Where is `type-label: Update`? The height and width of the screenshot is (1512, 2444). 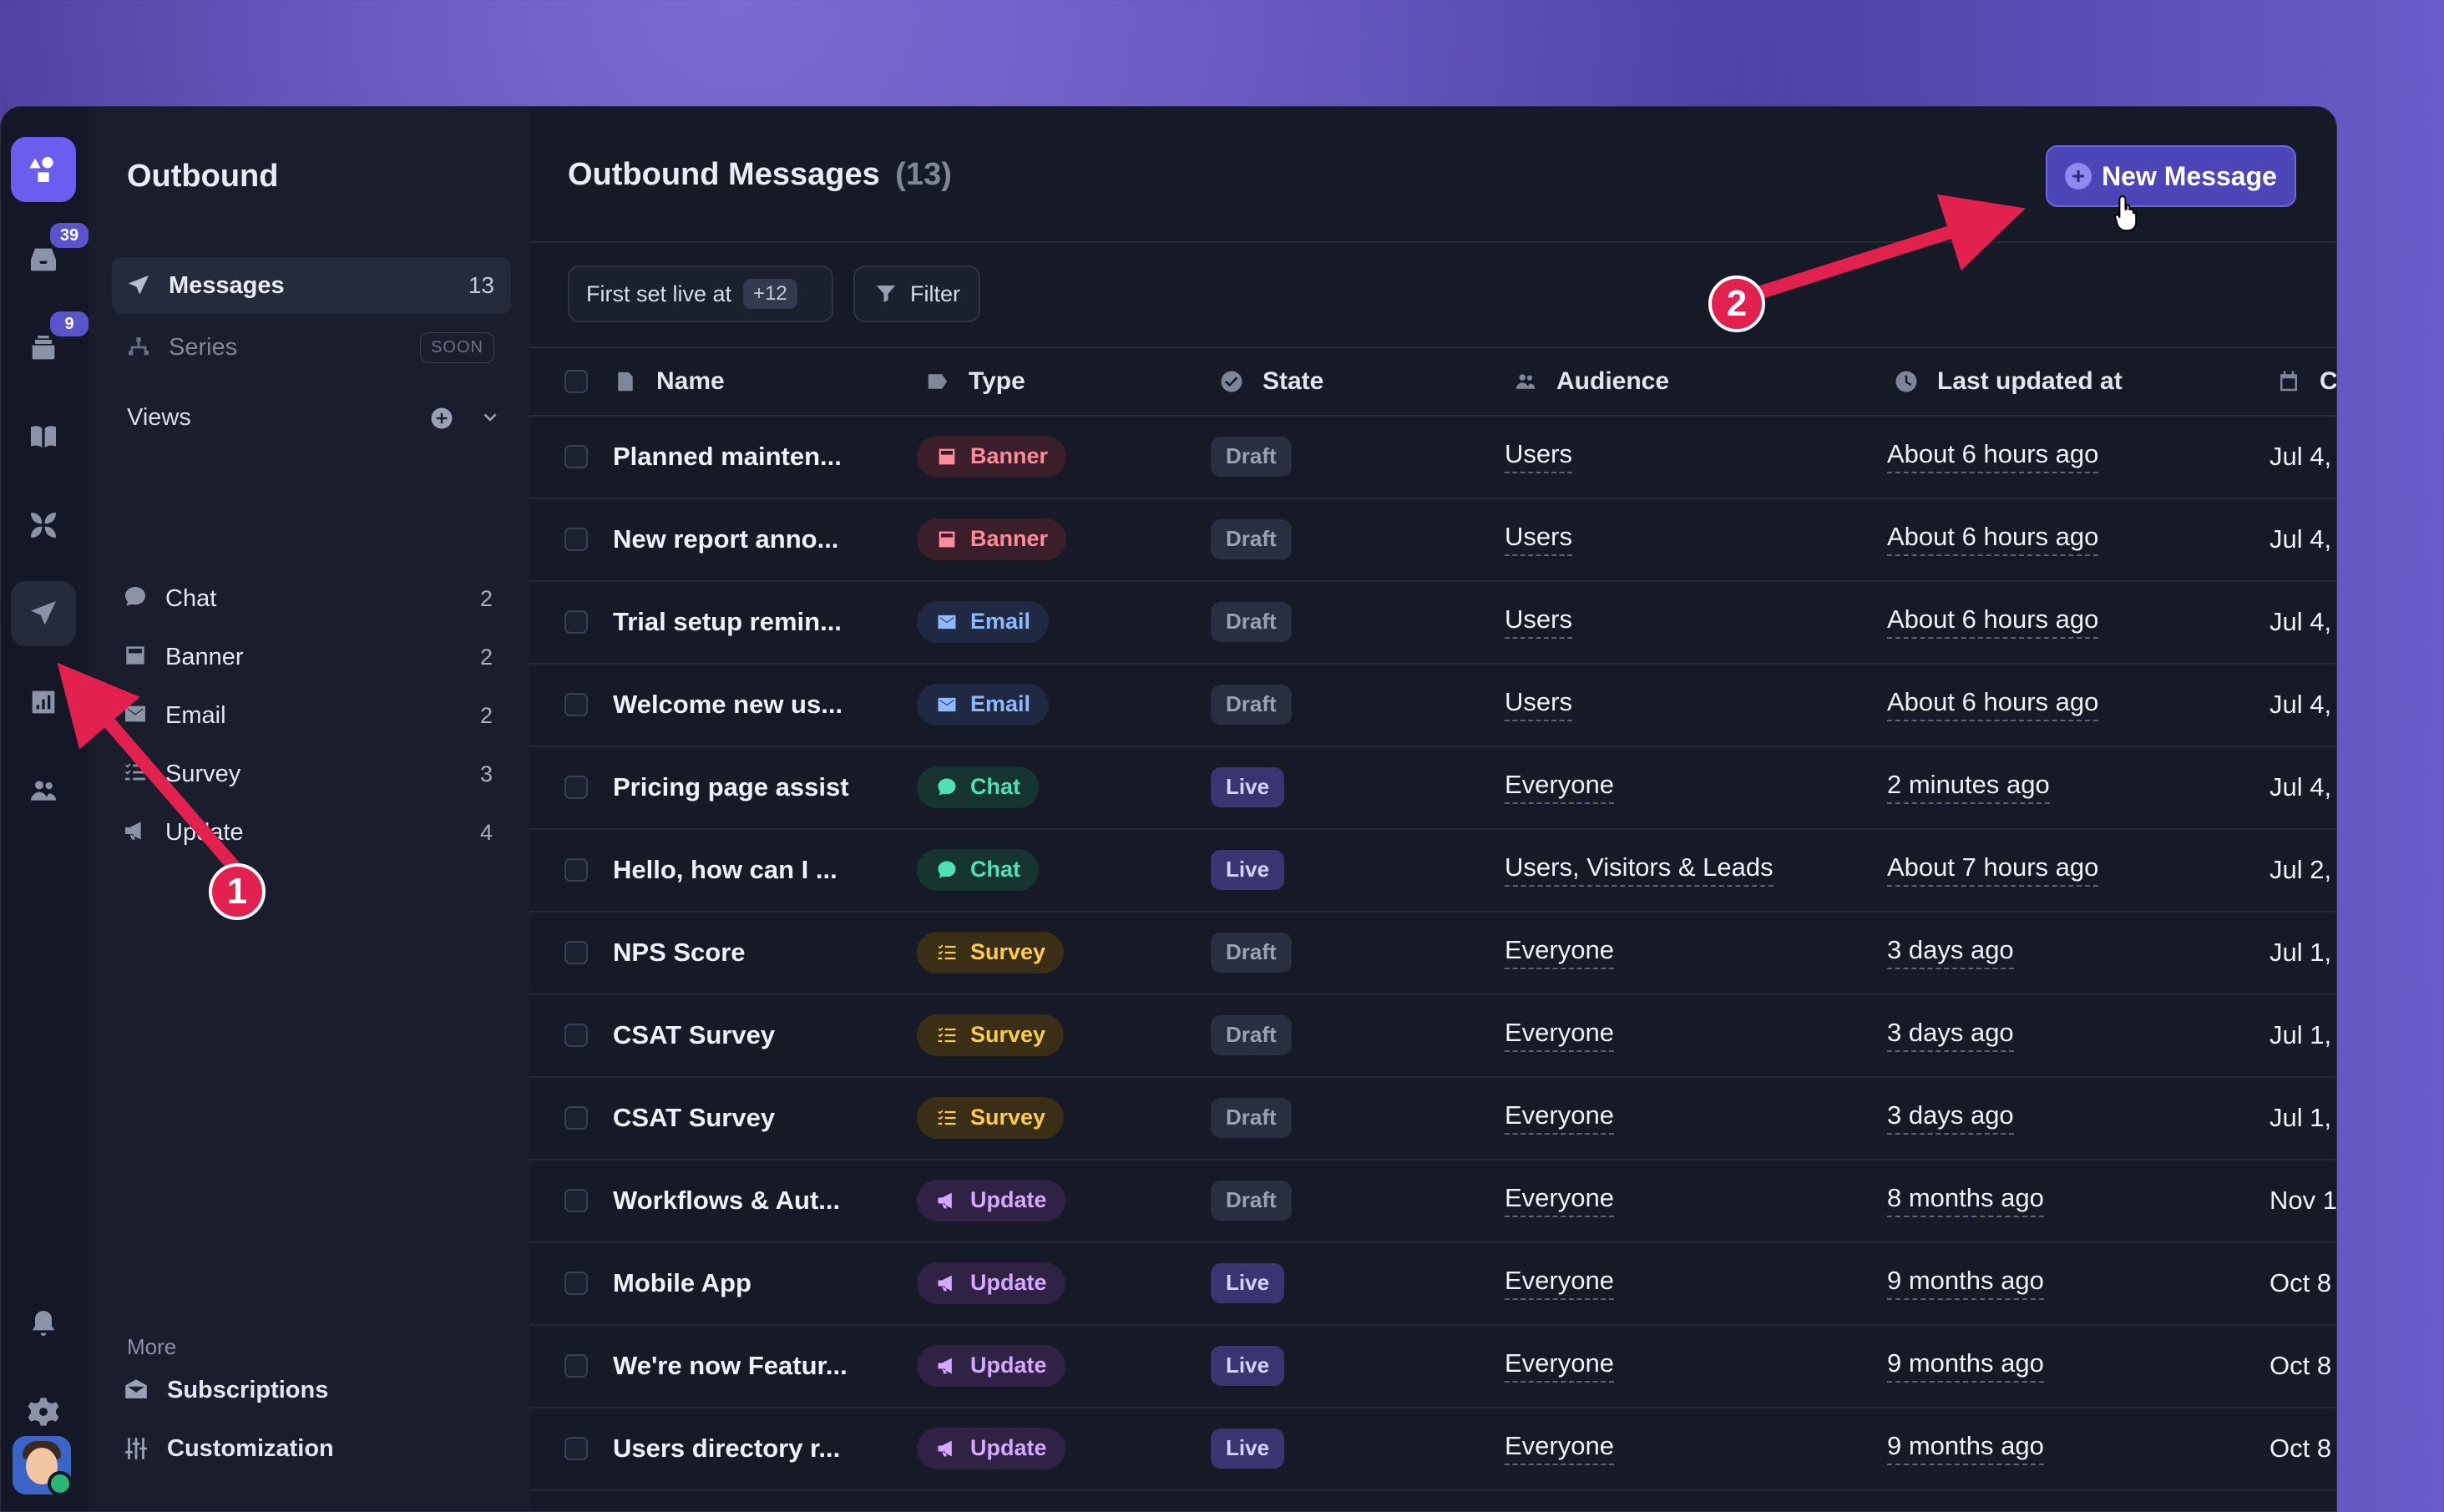
type-label: Update is located at coordinates (1008, 1365).